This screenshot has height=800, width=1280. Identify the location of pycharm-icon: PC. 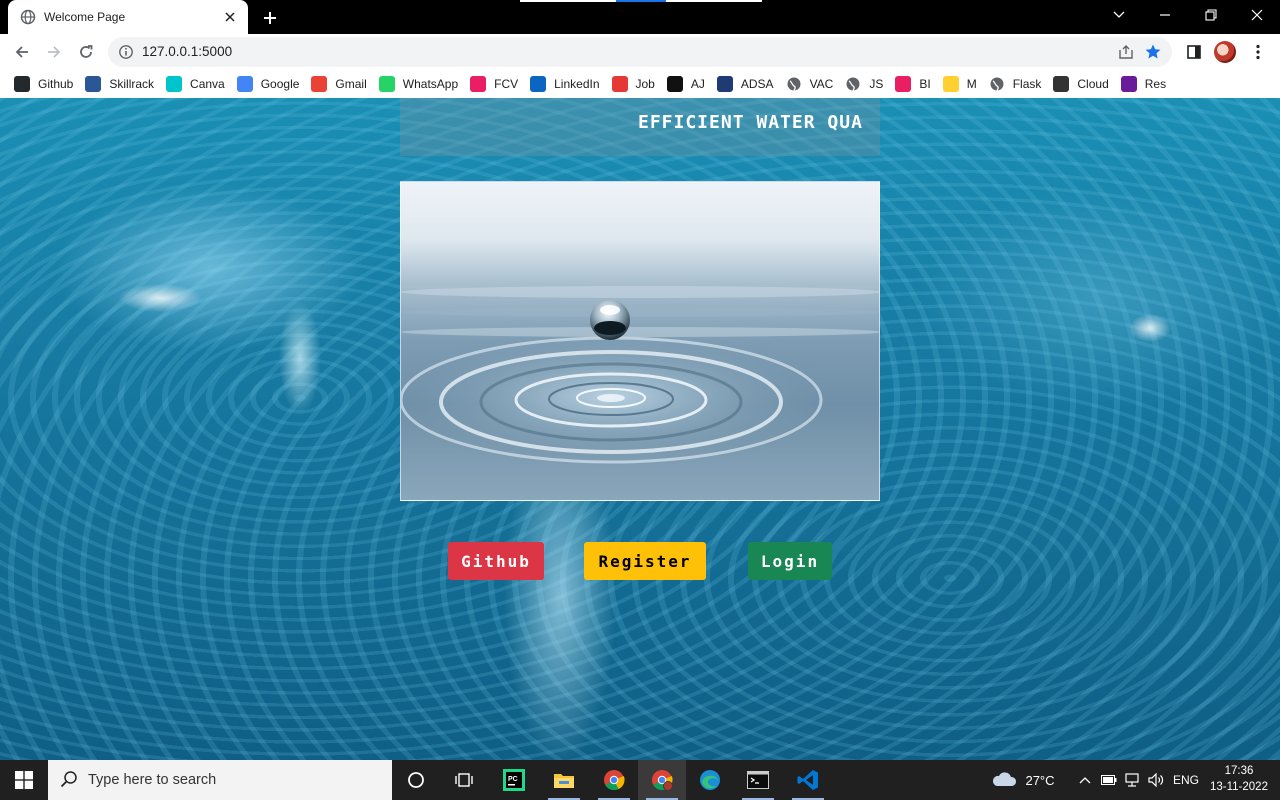
(514, 780).